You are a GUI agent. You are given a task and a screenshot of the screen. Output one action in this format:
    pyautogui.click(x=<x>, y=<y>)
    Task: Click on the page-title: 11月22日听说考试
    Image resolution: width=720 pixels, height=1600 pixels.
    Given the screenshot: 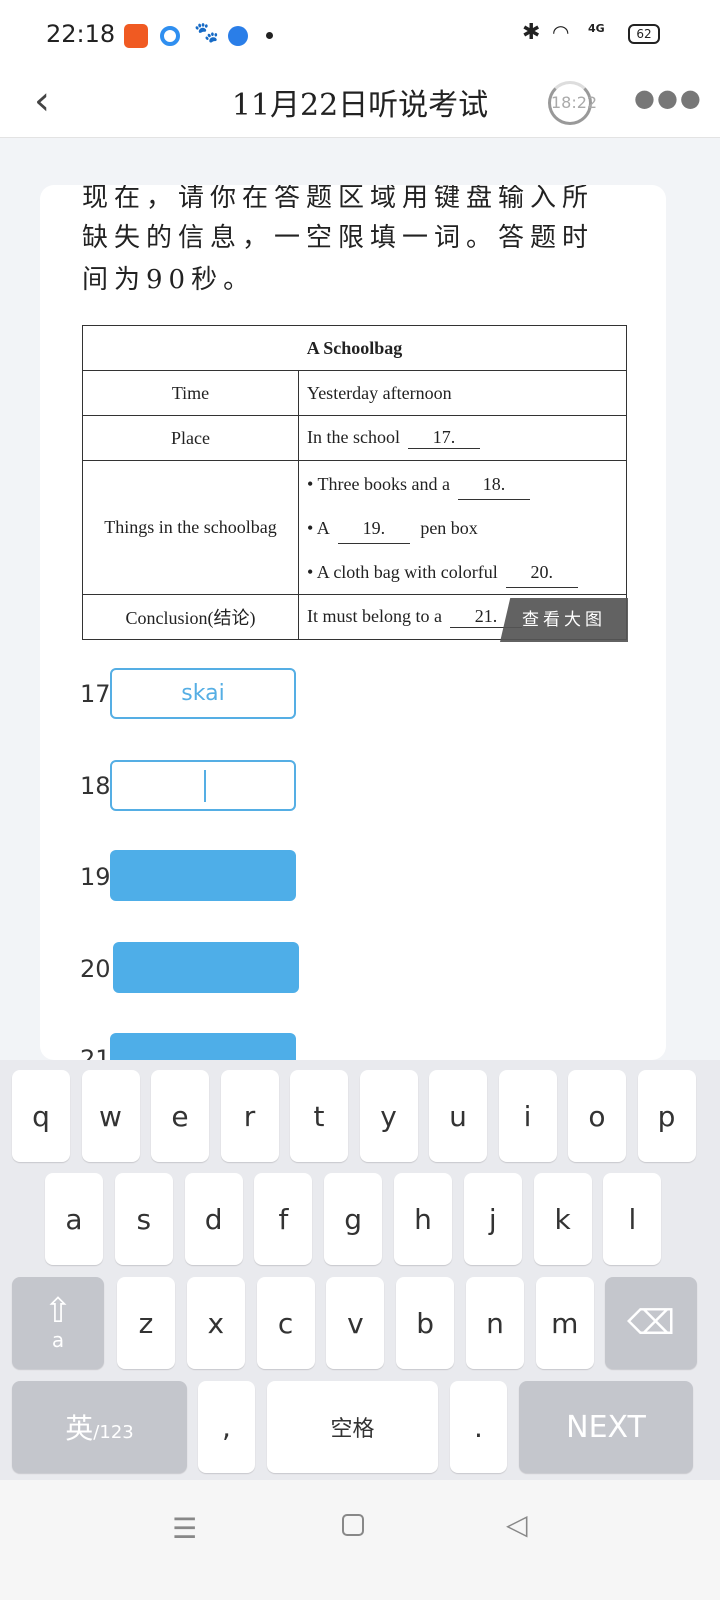 What is the action you would take?
    pyautogui.click(x=360, y=105)
    